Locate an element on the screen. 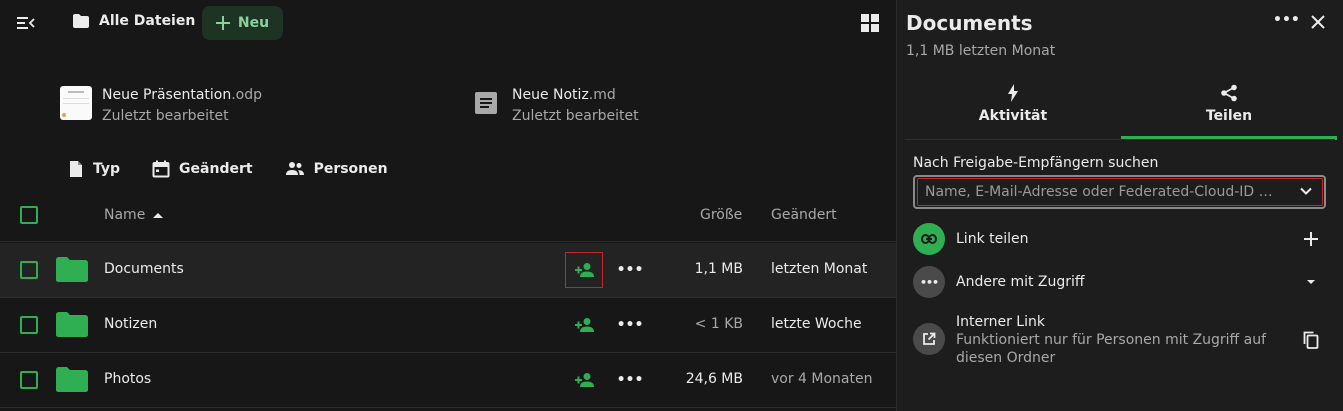  calendar-icon is located at coordinates (161, 169).